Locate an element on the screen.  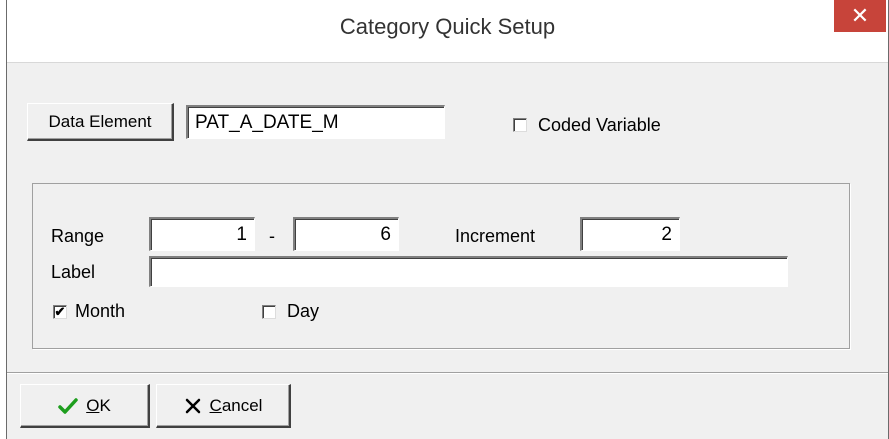
increment-value: 2 is located at coordinates (666, 234).